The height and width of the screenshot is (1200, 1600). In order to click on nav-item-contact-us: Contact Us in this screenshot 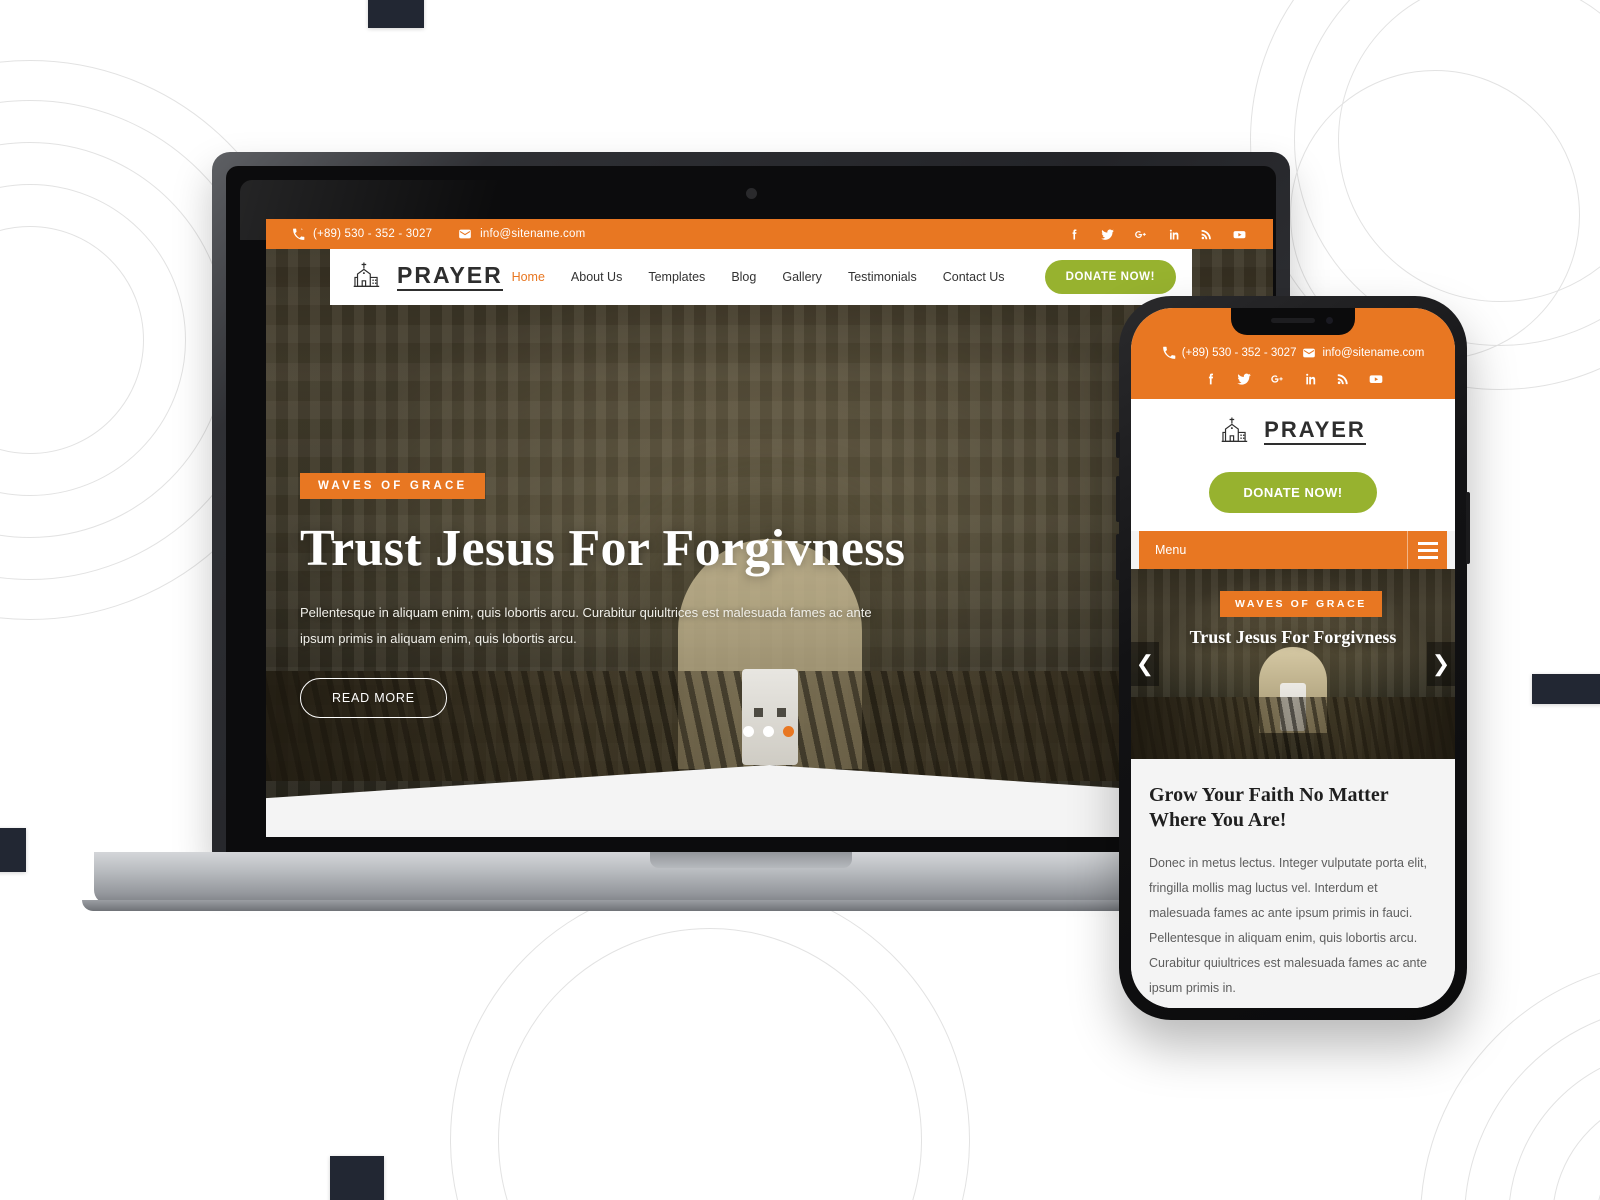, I will do `click(974, 277)`.